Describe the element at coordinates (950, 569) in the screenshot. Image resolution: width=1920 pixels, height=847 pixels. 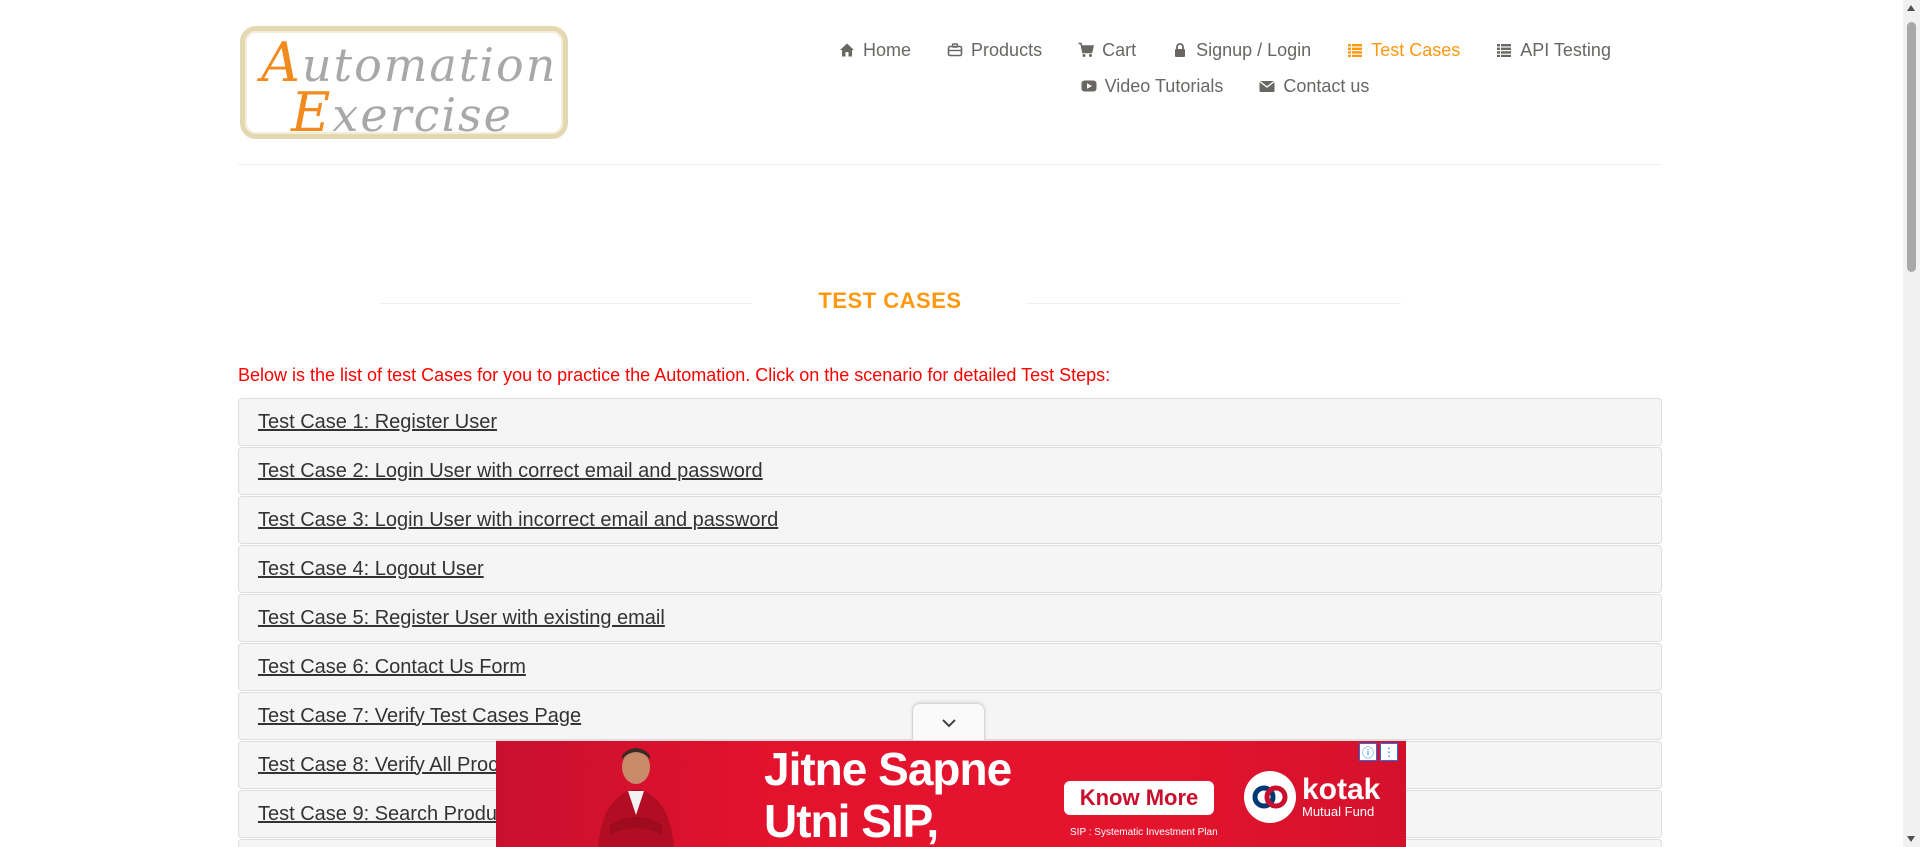
I see `test-case-row: Test Case 4: Logout User` at that location.